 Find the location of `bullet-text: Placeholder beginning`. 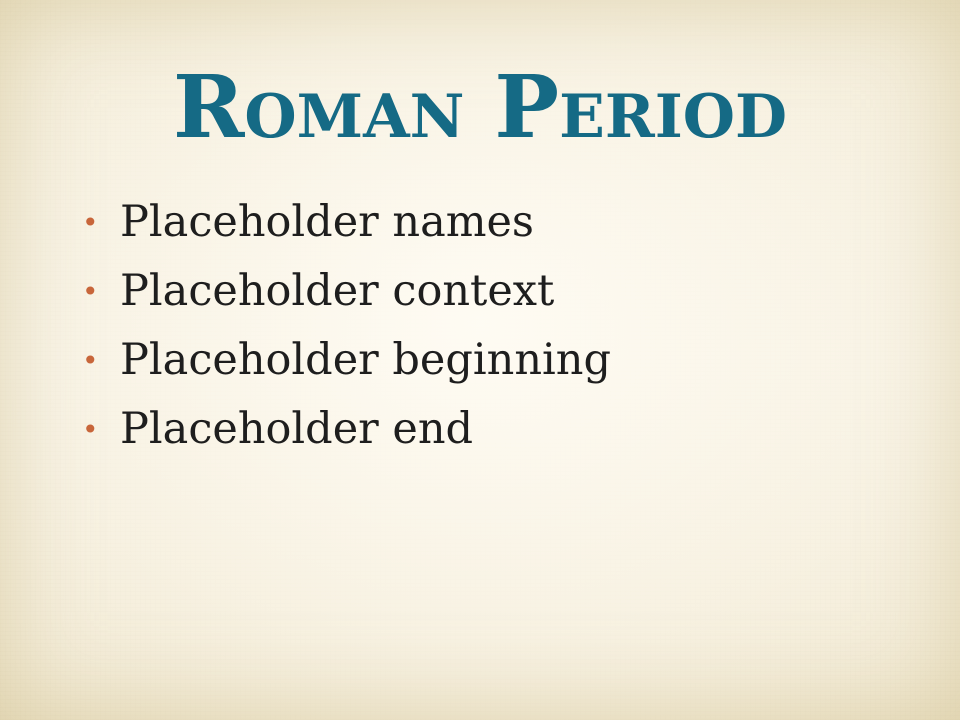

bullet-text: Placeholder beginning is located at coordinates (365, 360).